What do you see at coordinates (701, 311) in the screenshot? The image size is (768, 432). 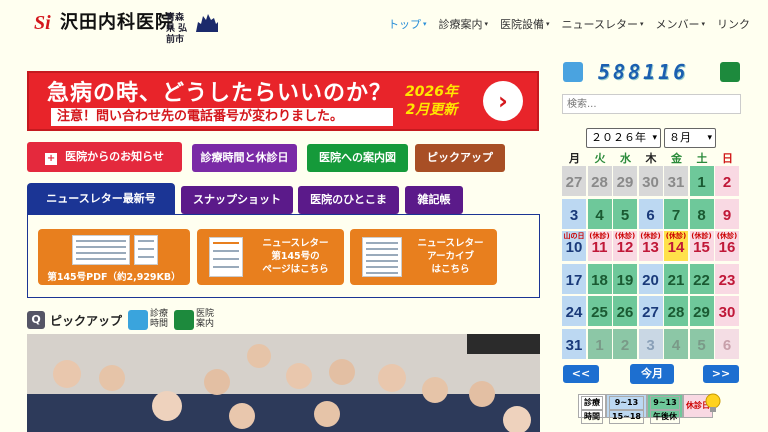 I see `calendar-day: 29` at bounding box center [701, 311].